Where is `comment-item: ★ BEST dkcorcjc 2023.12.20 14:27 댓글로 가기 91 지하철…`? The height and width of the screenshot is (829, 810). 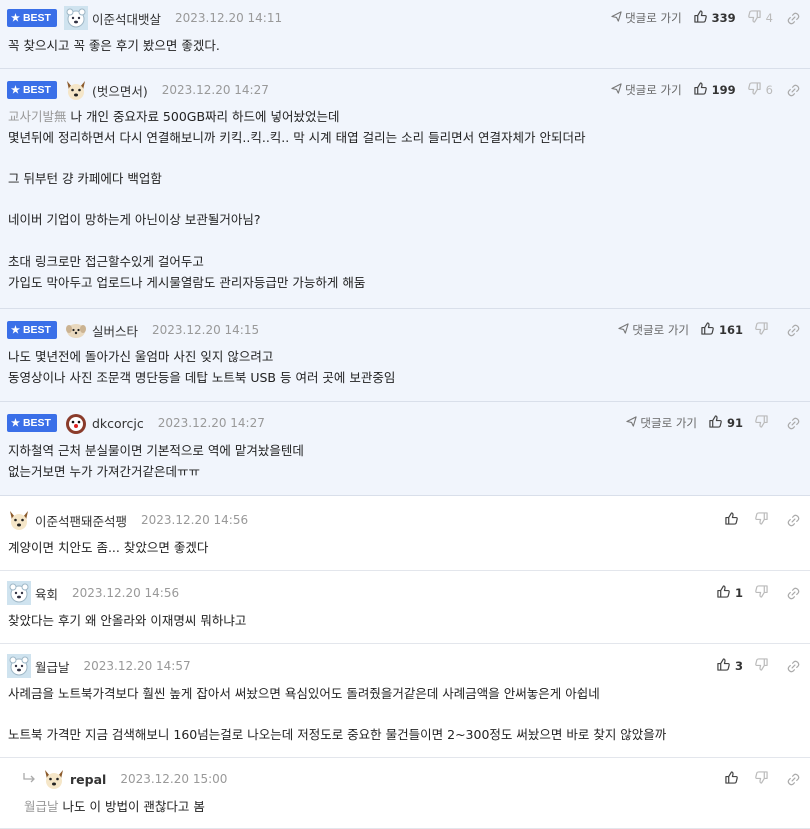 comment-item: ★ BEST dkcorcjc 2023.12.20 14:27 댓글로 가기 91 지하철… is located at coordinates (405, 449).